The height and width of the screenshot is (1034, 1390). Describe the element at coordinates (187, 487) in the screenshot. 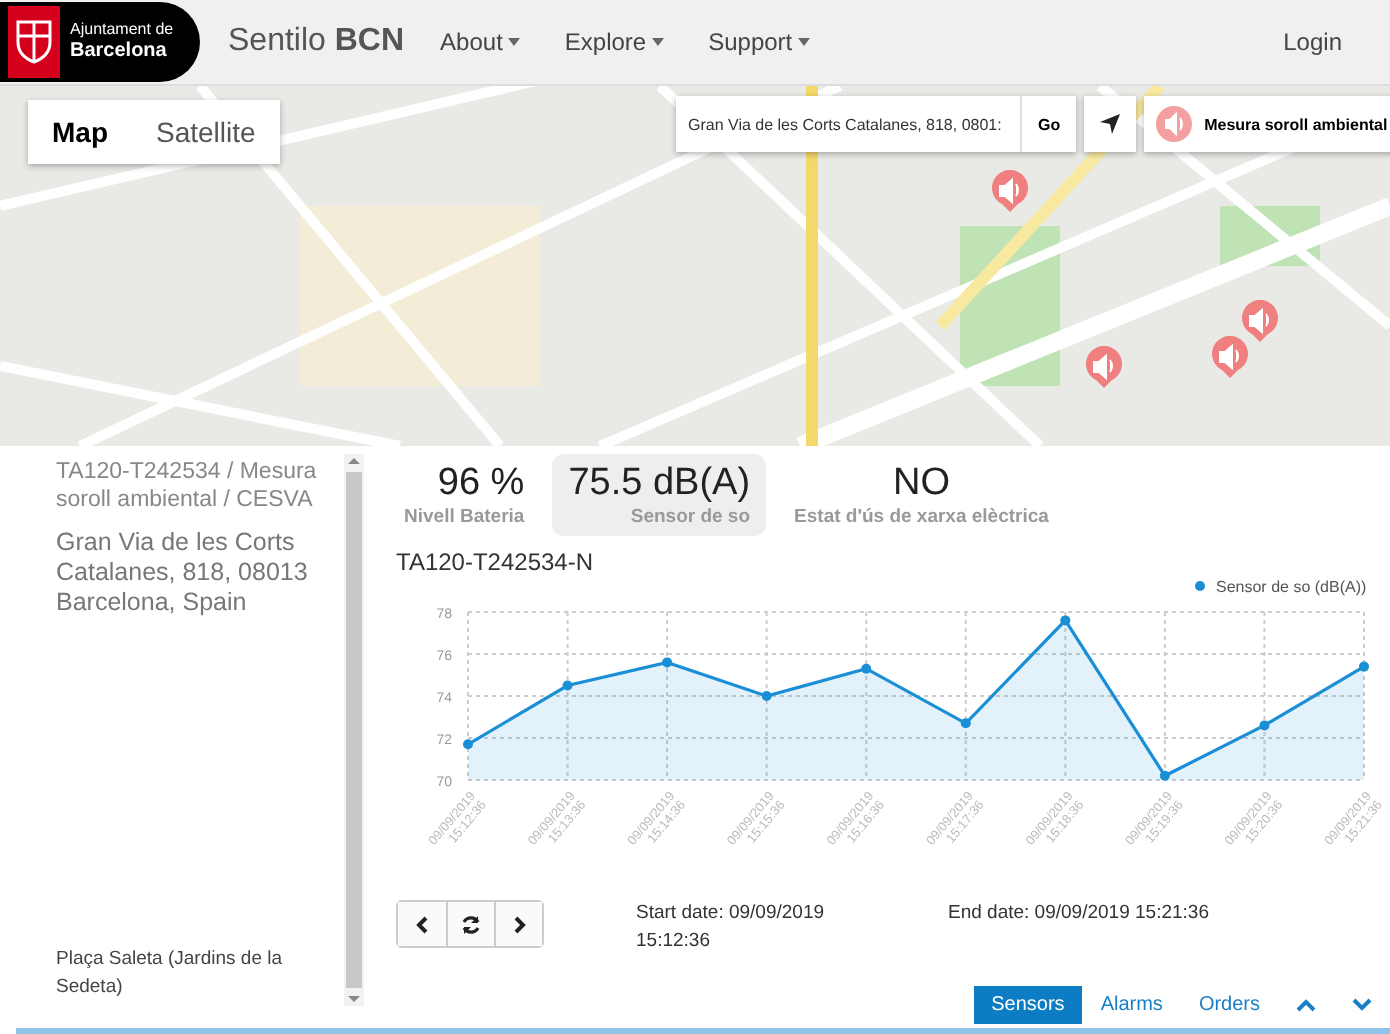

I see `sensor-title: TA120-T242534 / Mesura soroll ambiental / CESVA` at that location.